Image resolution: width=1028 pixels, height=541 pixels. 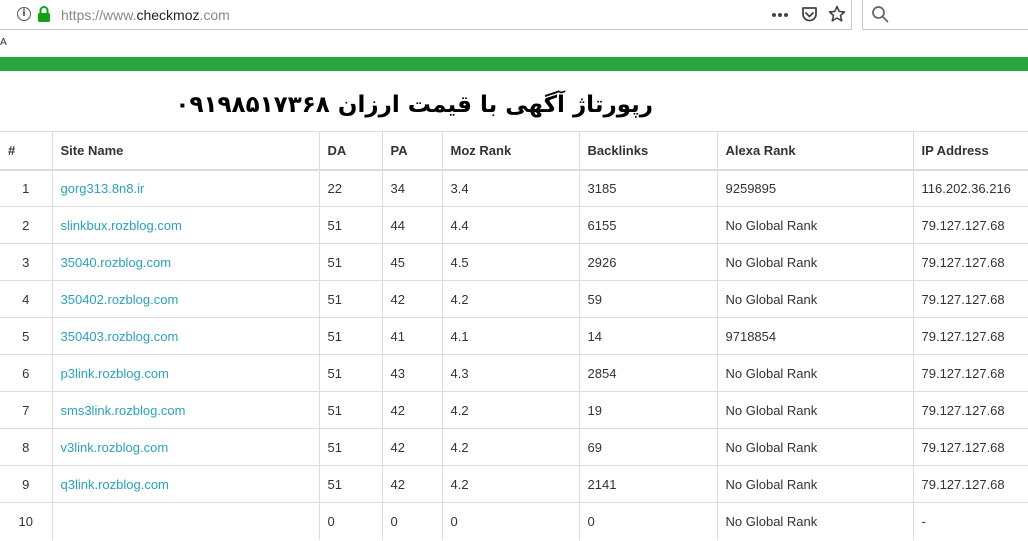 I want to click on cell-pa: 0, so click(x=411, y=521).